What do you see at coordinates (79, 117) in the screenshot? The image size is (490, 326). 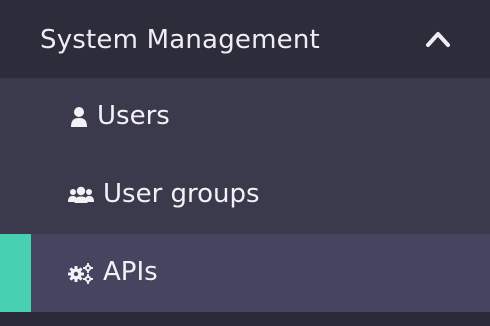 I see `user-icon` at bounding box center [79, 117].